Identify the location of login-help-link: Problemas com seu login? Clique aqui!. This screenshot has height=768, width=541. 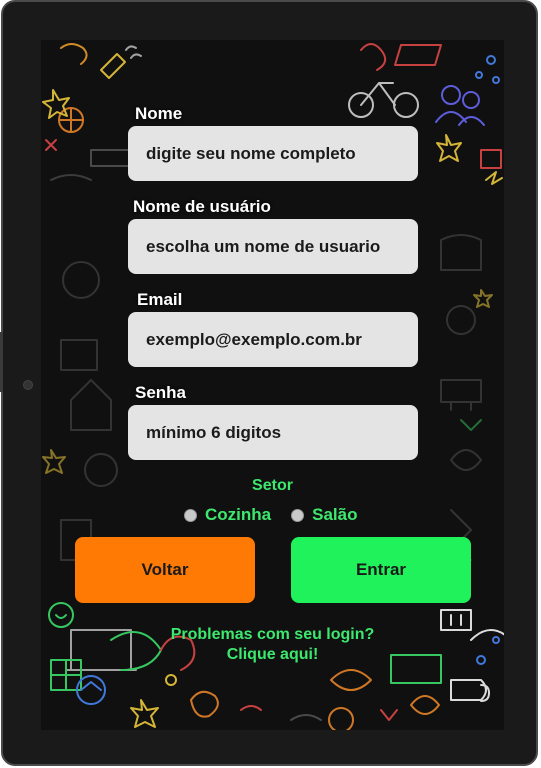
(272, 645).